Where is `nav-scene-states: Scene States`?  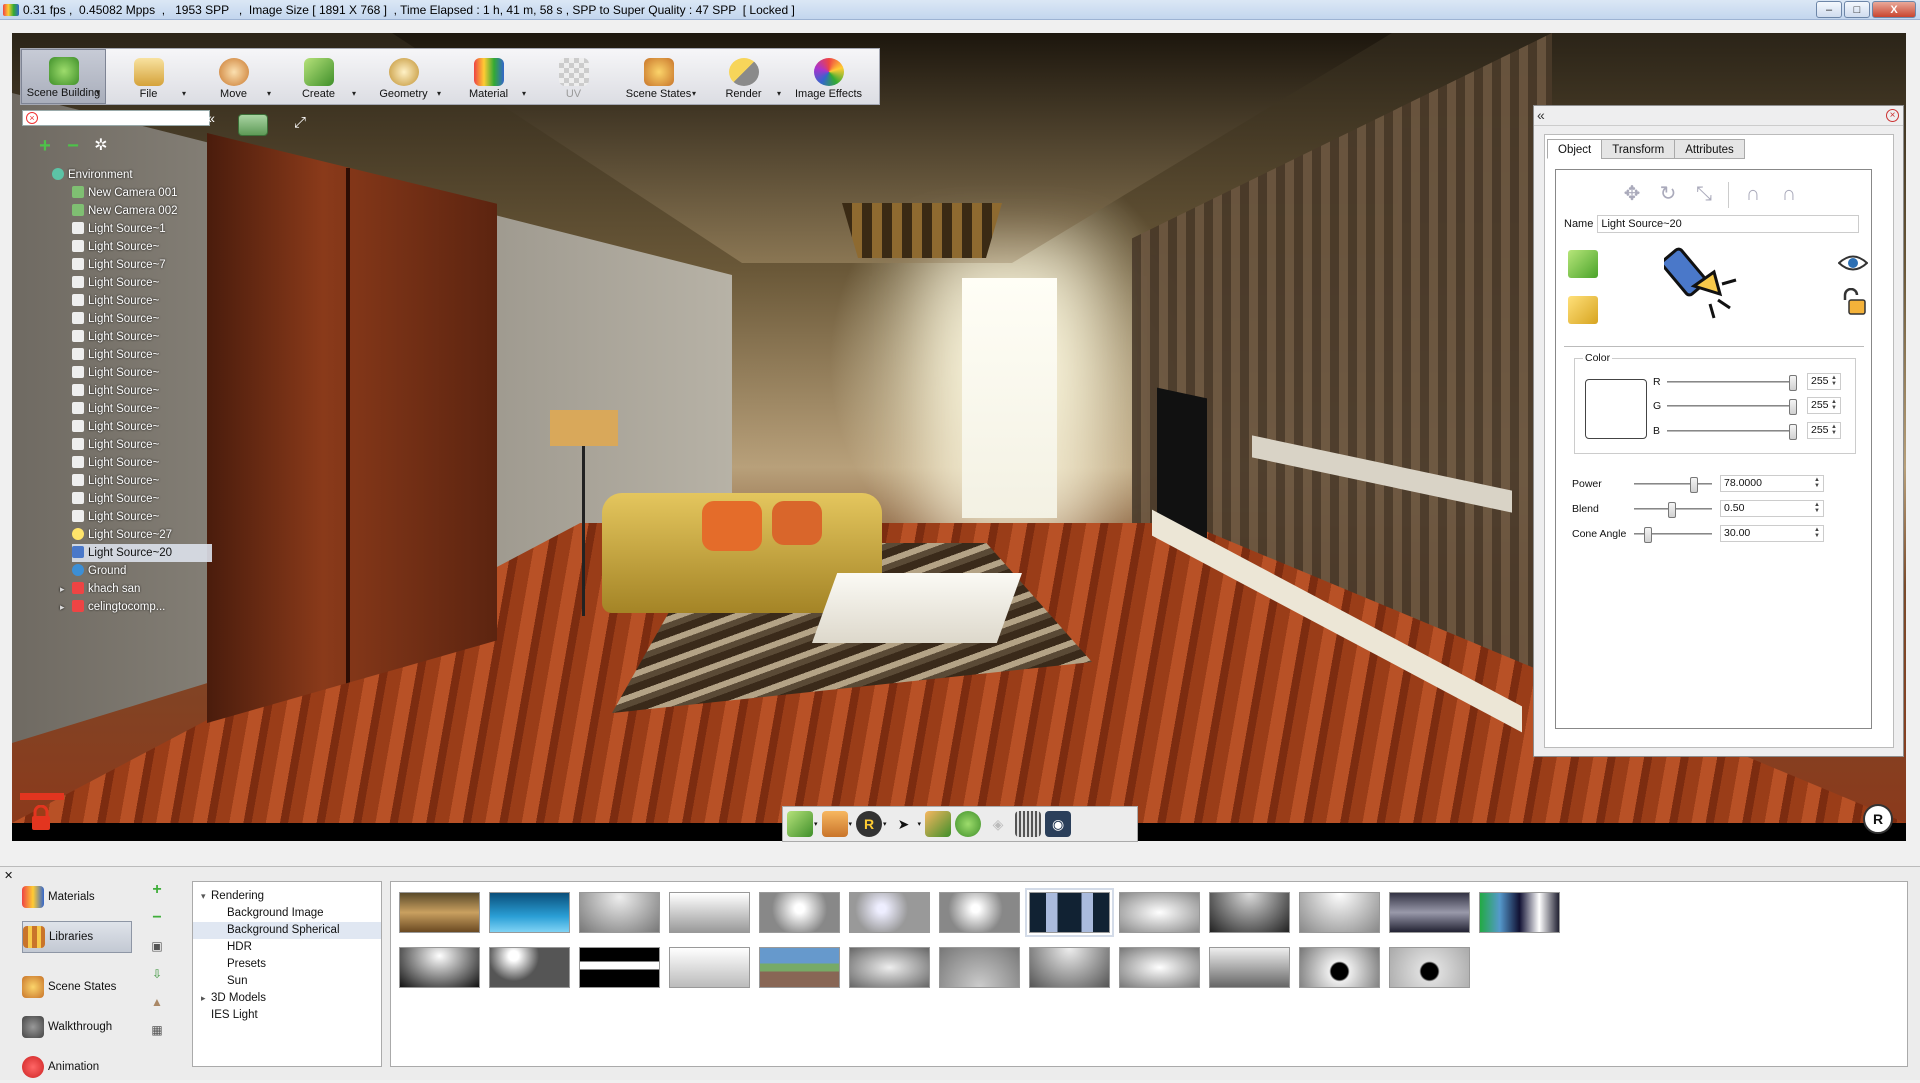
nav-scene-states: Scene States is located at coordinates (77, 987).